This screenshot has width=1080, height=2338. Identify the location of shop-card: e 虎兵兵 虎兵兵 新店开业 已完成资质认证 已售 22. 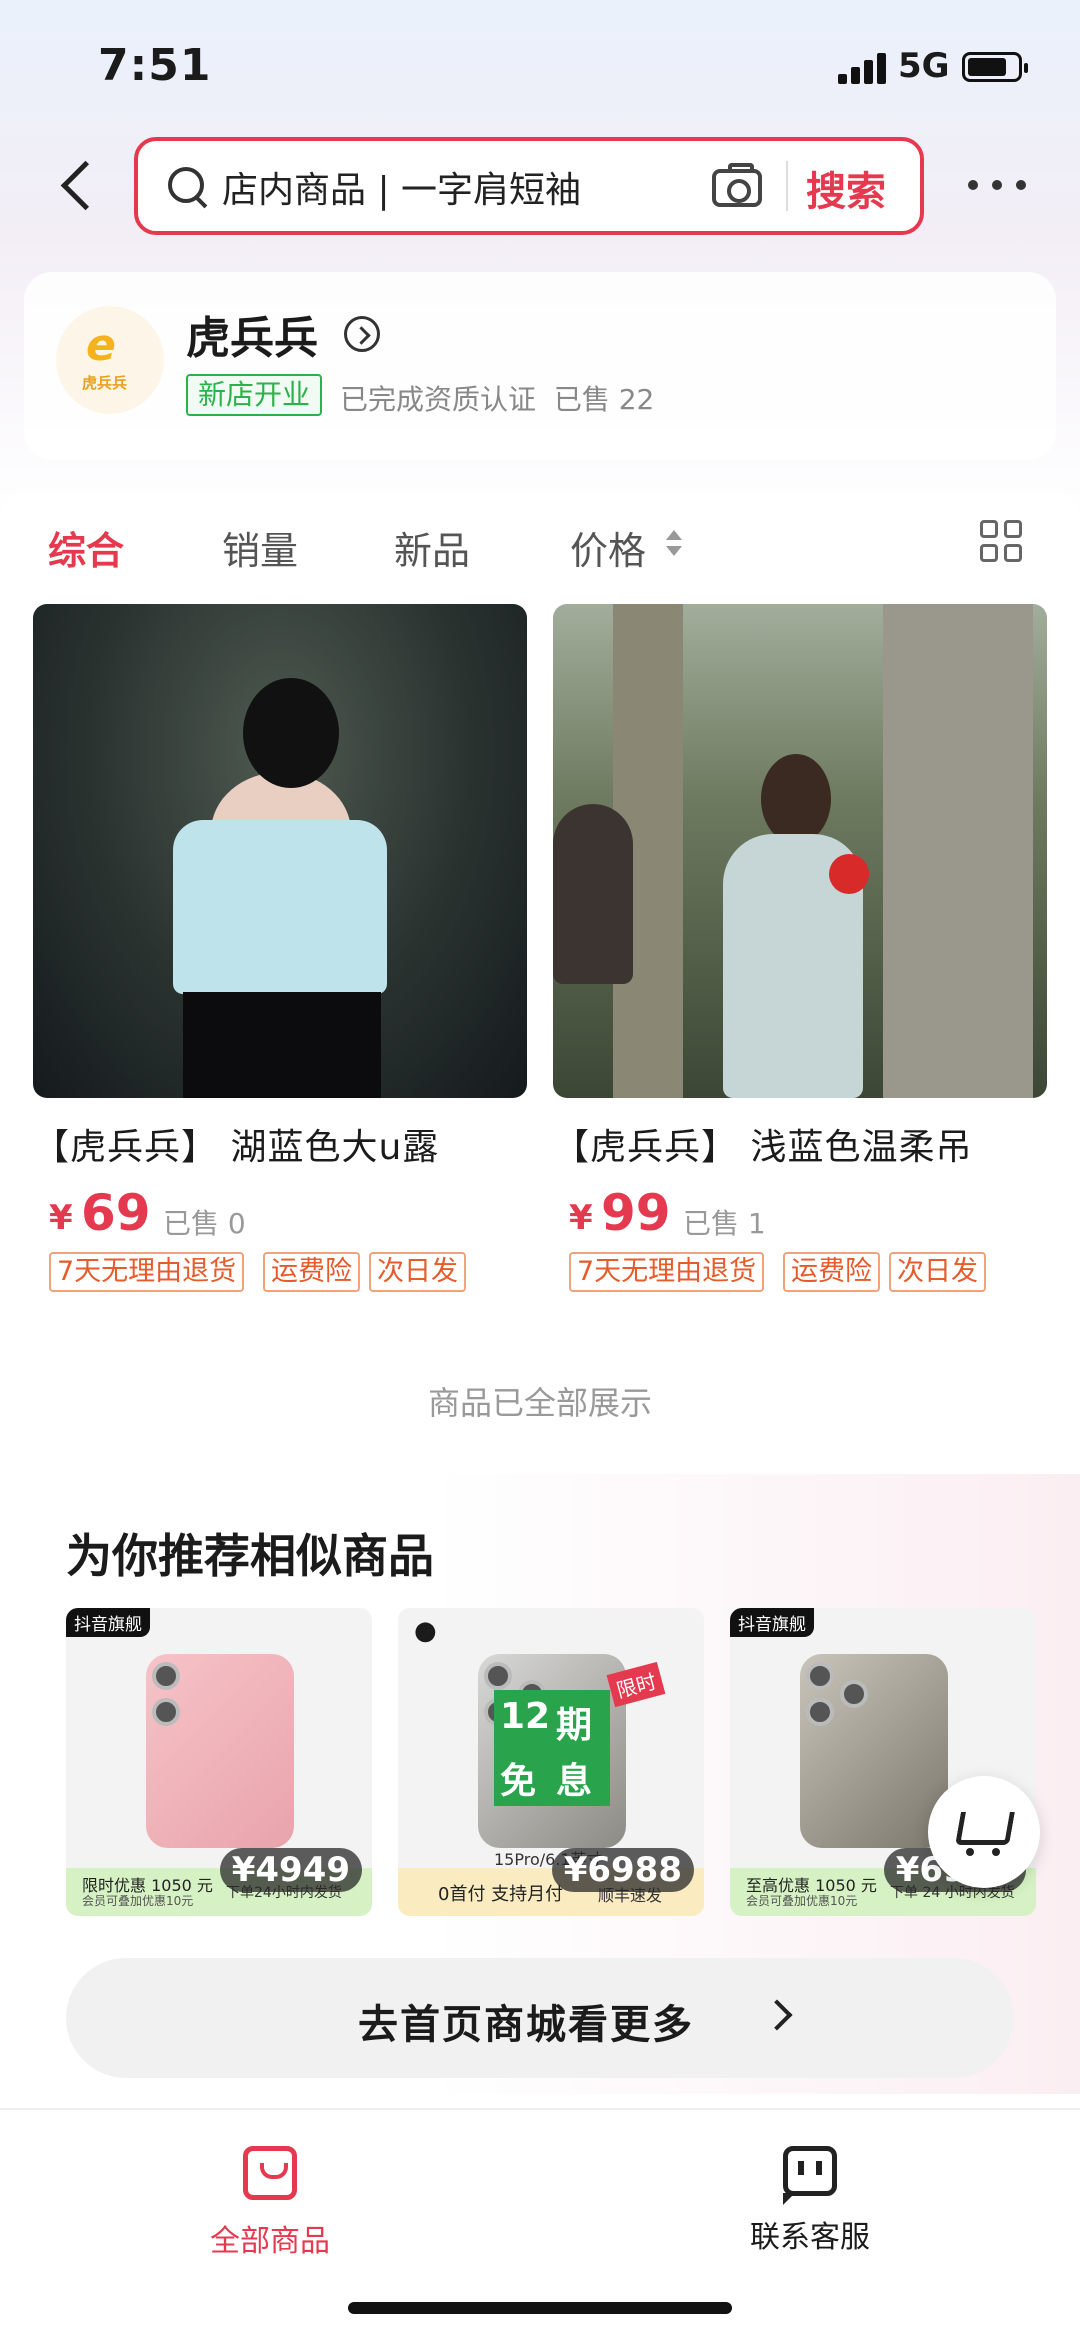
(540, 366).